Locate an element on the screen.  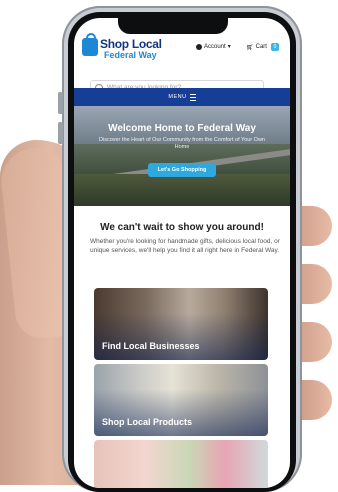
logo-text: Shop Local is located at coordinates (131, 44).